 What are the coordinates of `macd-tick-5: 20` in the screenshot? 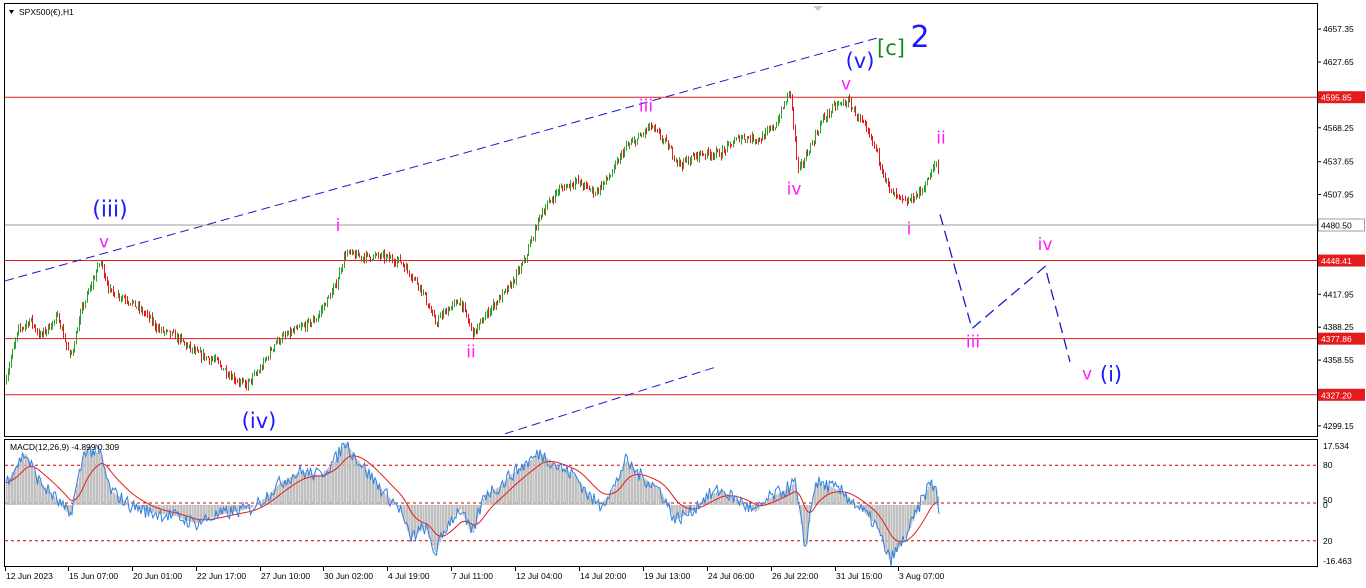 It's located at (1328, 541).